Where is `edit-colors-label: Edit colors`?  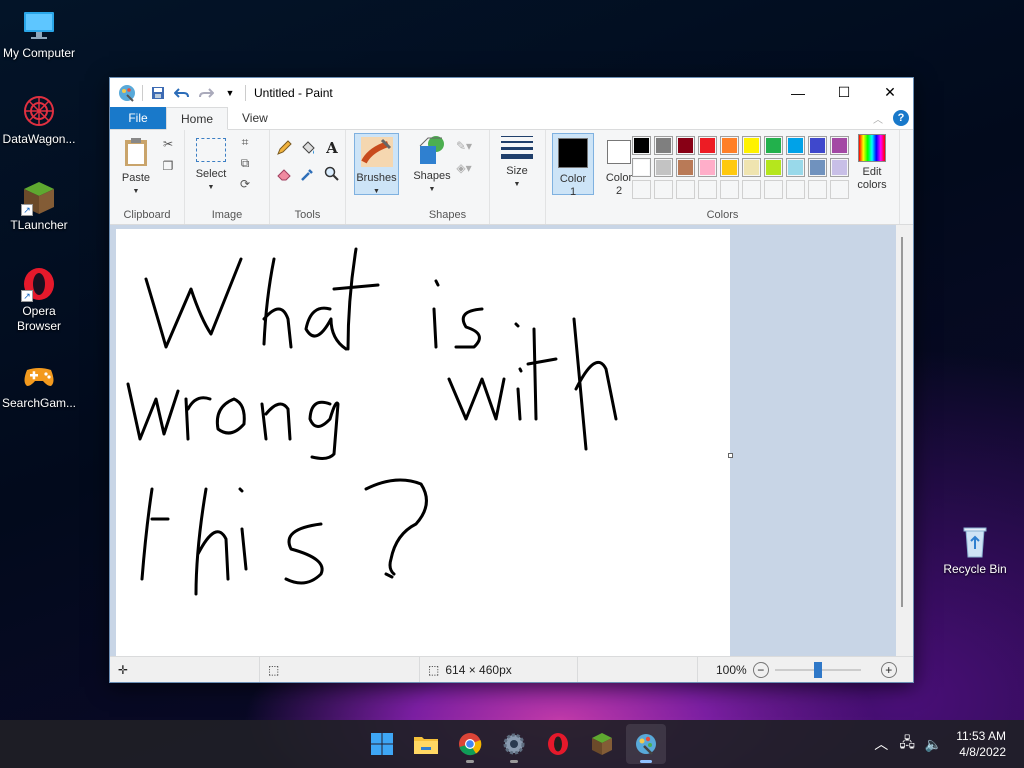 edit-colors-label: Edit colors is located at coordinates (872, 178).